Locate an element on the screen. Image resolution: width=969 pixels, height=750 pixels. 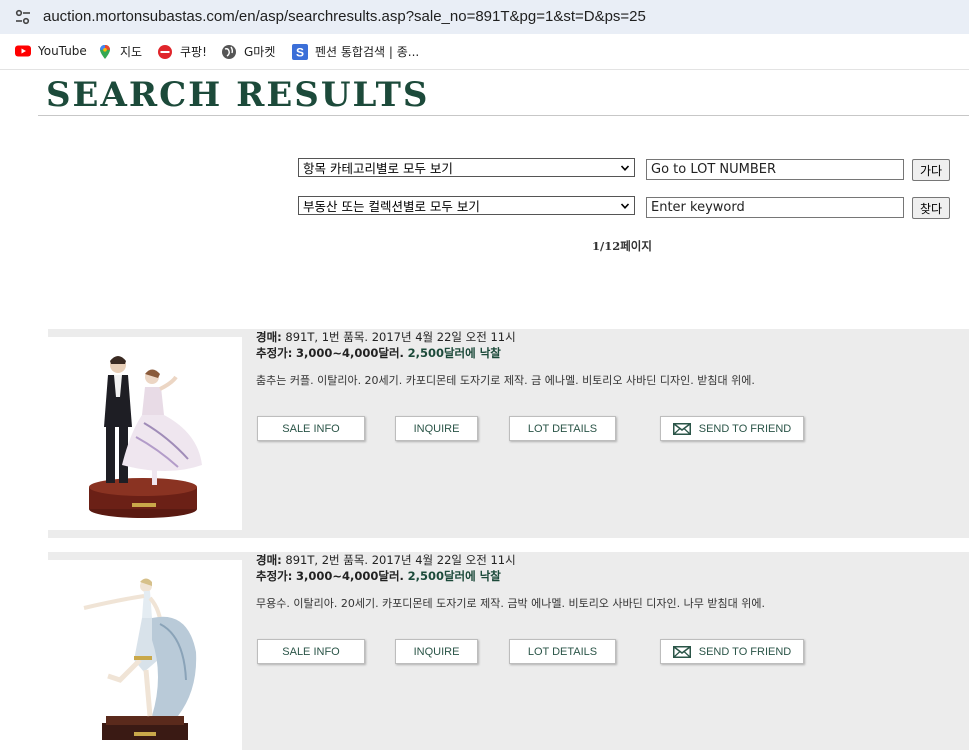
bookmark-label: 쿠팡! is located at coordinates (193, 52).